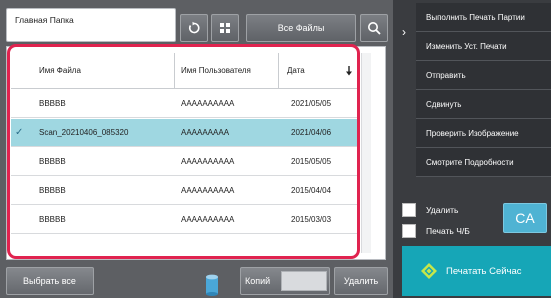  What do you see at coordinates (50, 281) in the screenshot?
I see `select-all-button: Выбрать все` at bounding box center [50, 281].